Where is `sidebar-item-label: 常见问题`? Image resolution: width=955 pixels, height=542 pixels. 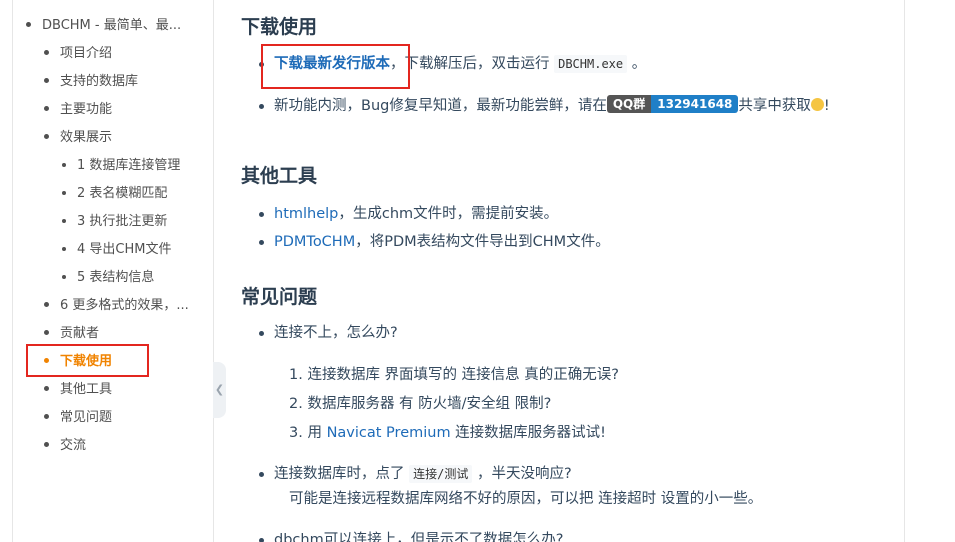 sidebar-item-label: 常见问题 is located at coordinates (86, 417).